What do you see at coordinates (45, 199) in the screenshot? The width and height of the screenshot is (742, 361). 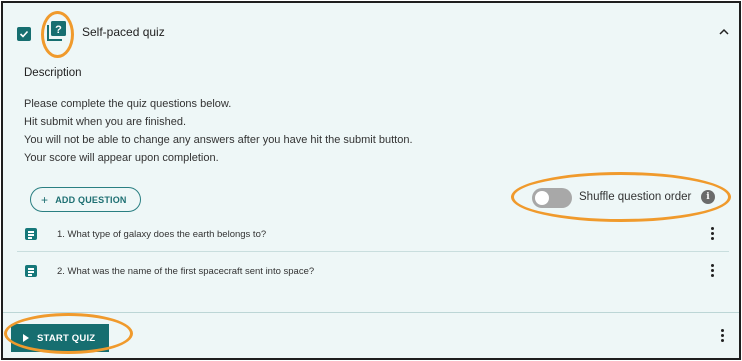 I see `plus-icon: +` at bounding box center [45, 199].